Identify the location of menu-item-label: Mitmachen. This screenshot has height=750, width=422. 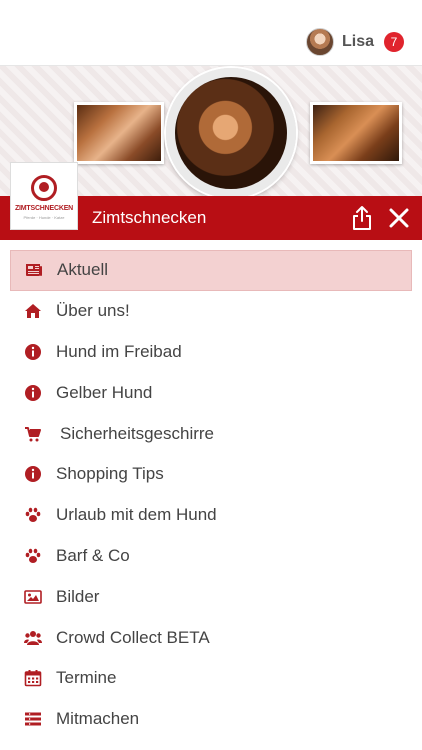
(98, 719).